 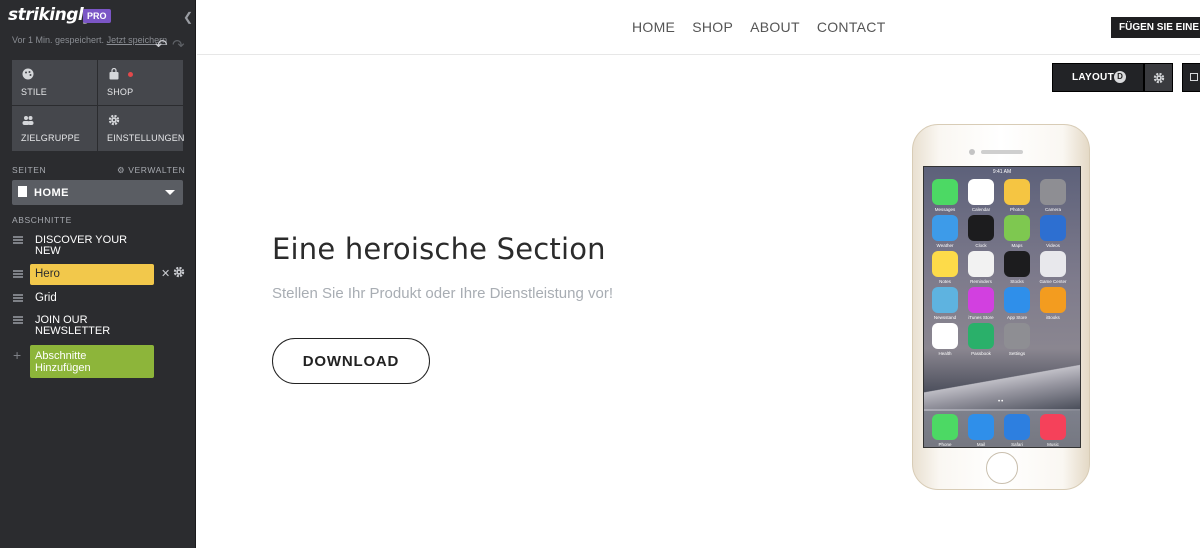 What do you see at coordinates (114, 74) in the screenshot?
I see `shopping-bag-icon` at bounding box center [114, 74].